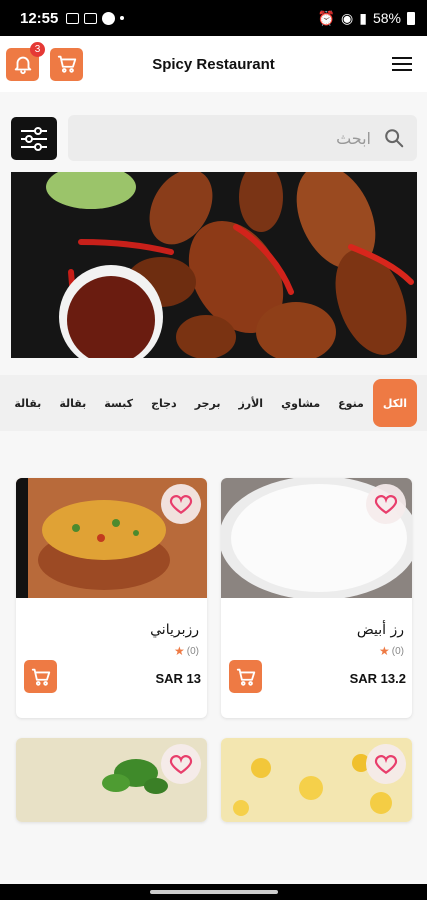 This screenshot has height=900, width=427. Describe the element at coordinates (178, 678) in the screenshot. I see `product-price: SAR 13` at that location.